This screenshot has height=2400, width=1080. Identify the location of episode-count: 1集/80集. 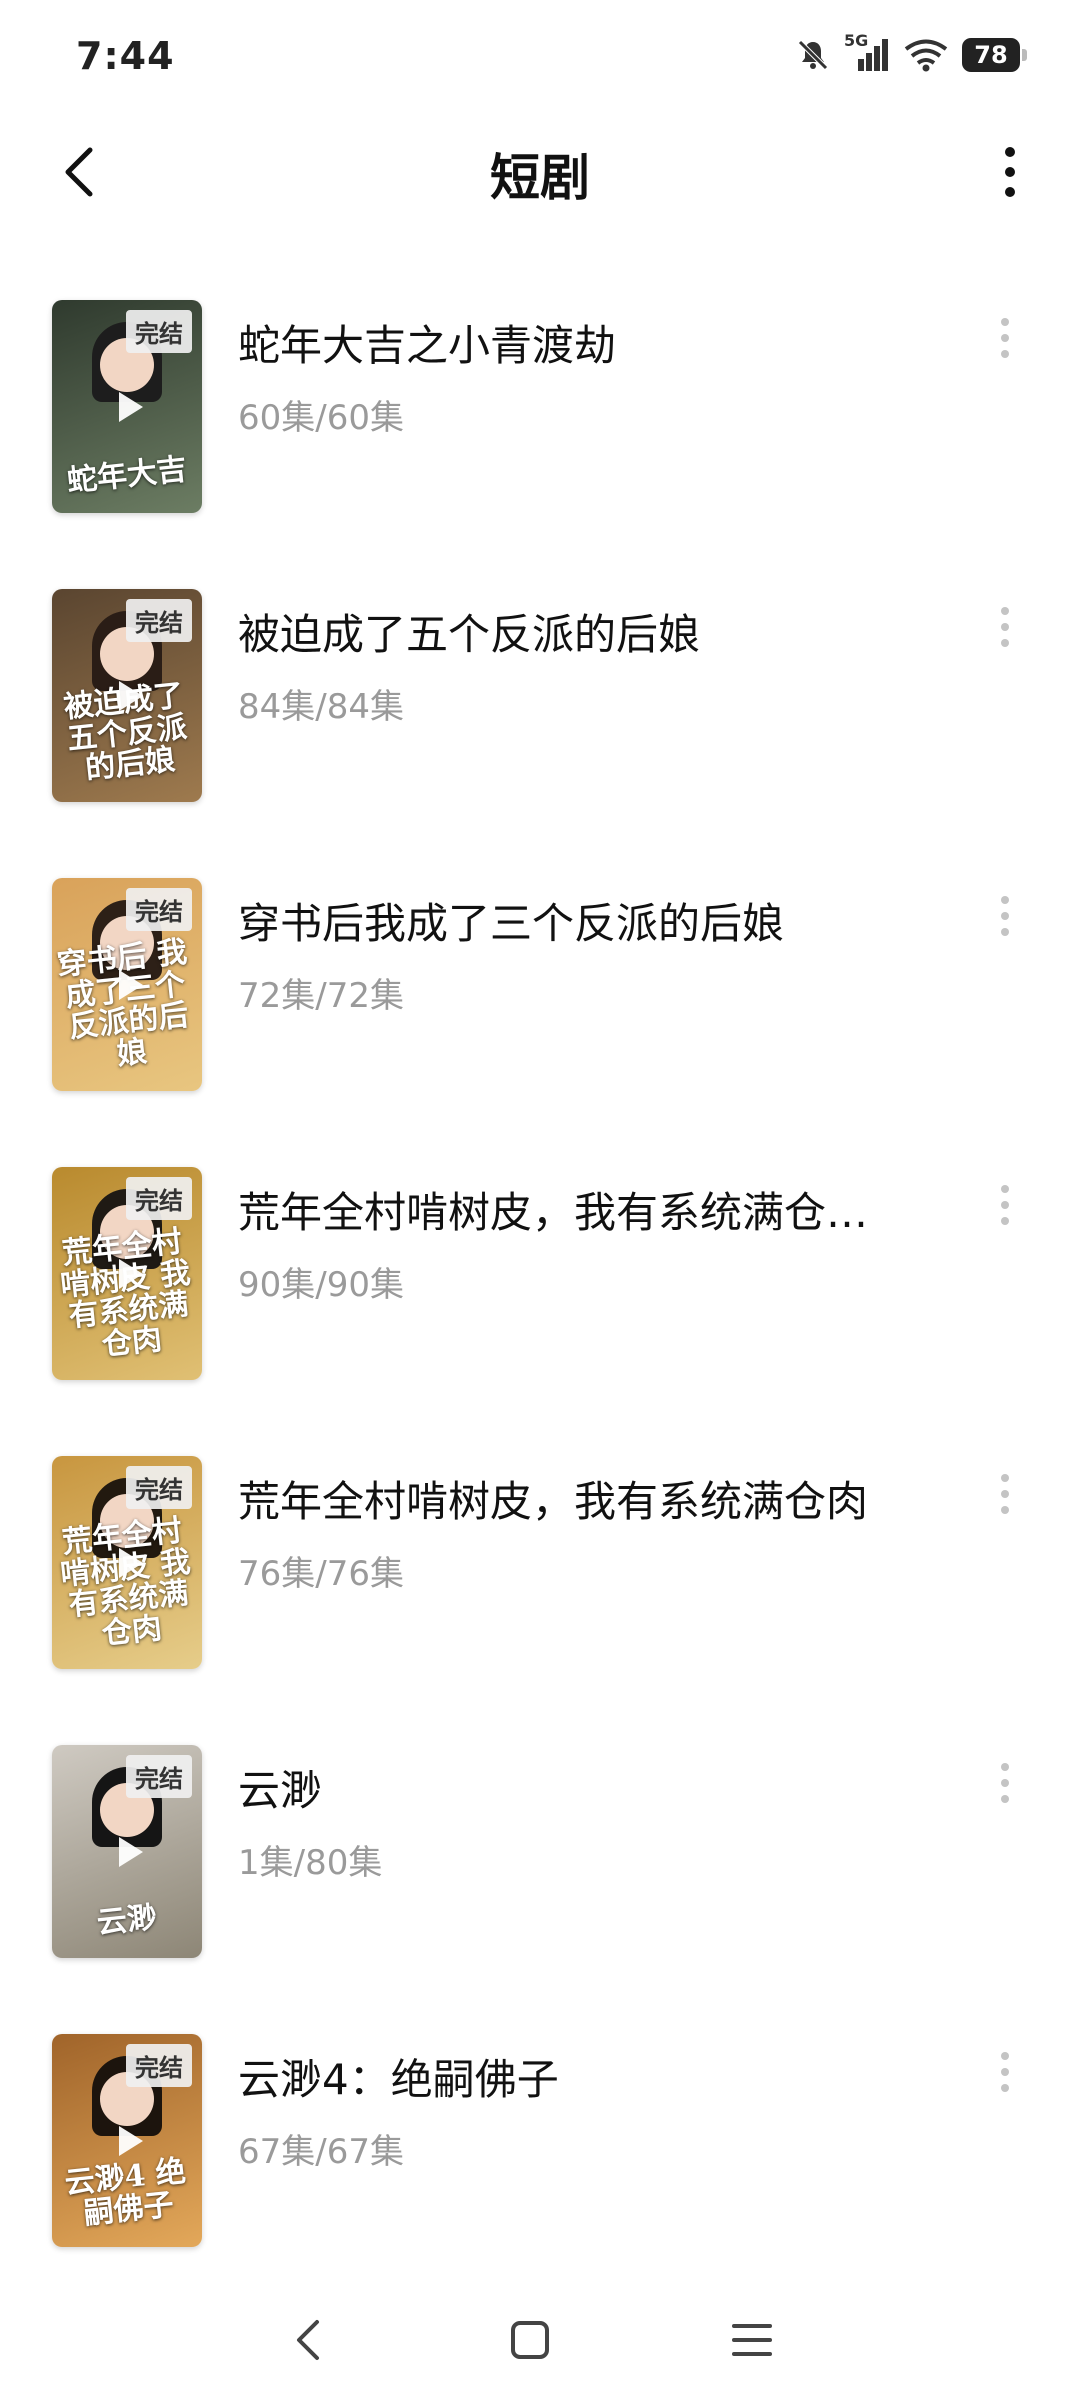
(310, 1863).